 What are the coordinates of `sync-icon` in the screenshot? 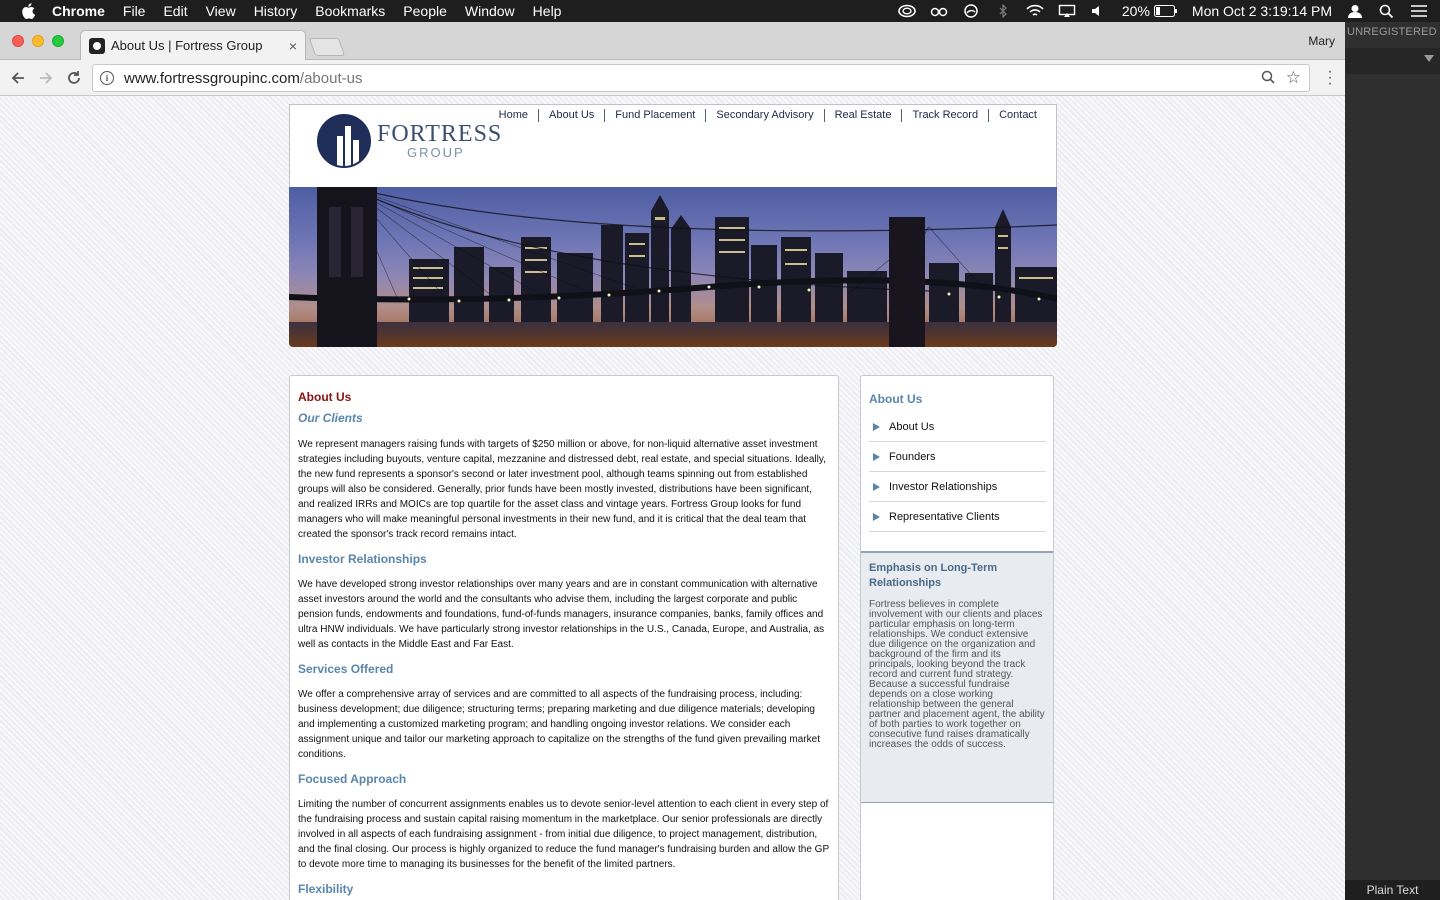 It's located at (971, 11).